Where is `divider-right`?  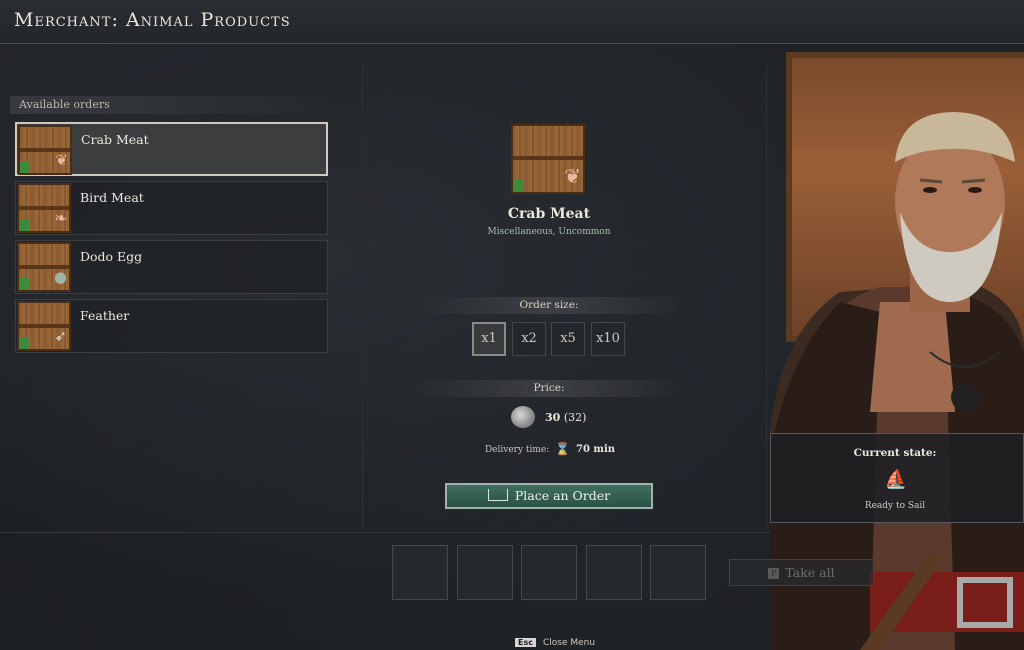
divider-right is located at coordinates (766, 295).